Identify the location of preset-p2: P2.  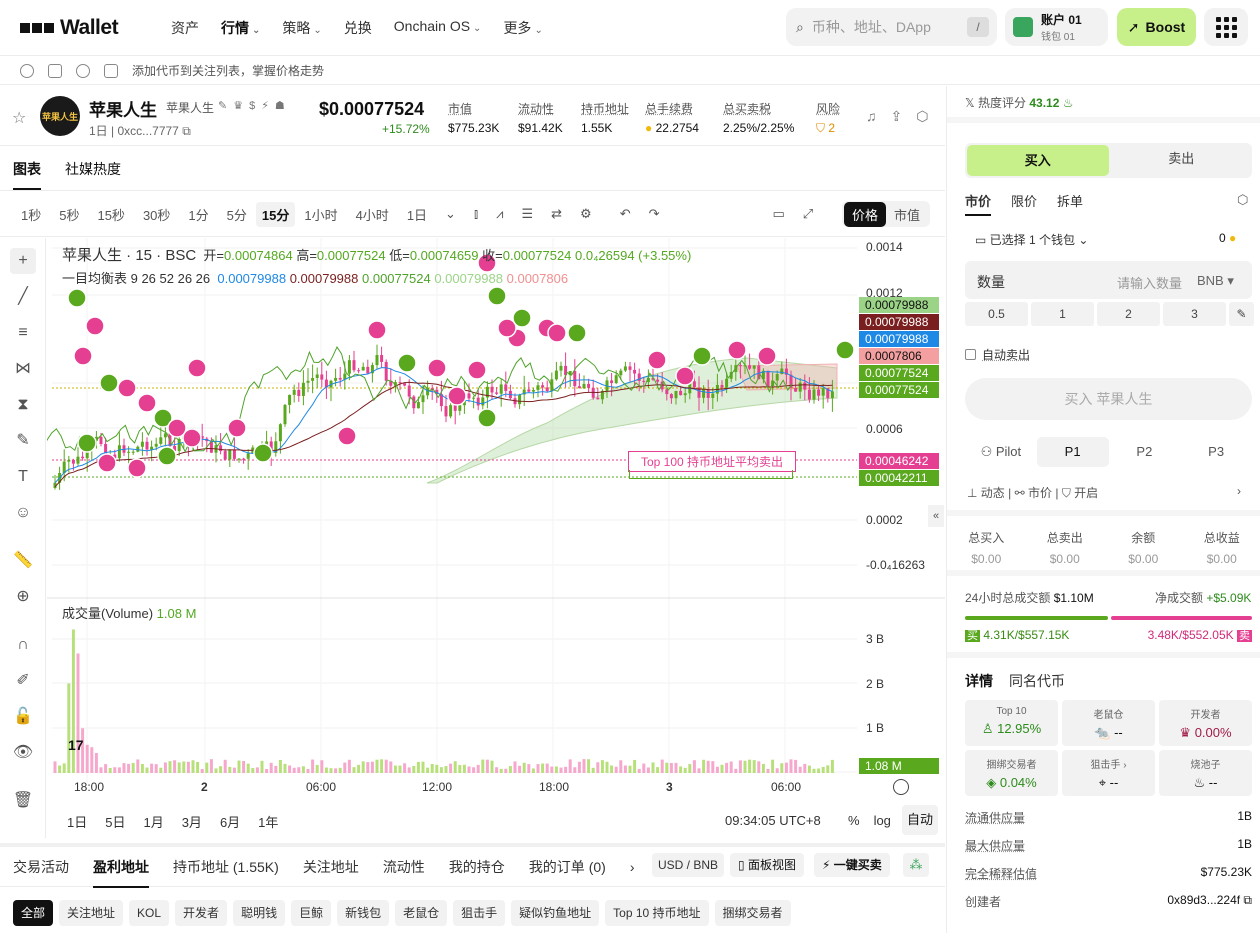
(1145, 452).